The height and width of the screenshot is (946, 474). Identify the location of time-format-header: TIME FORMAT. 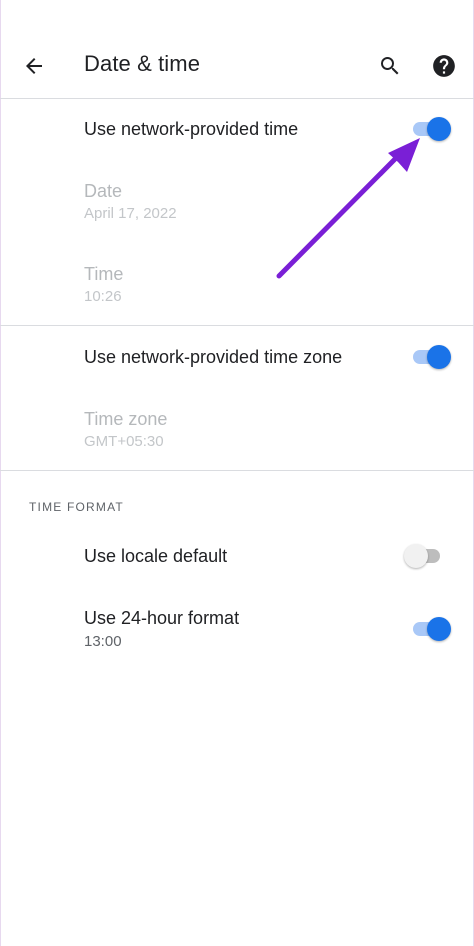
(76, 507).